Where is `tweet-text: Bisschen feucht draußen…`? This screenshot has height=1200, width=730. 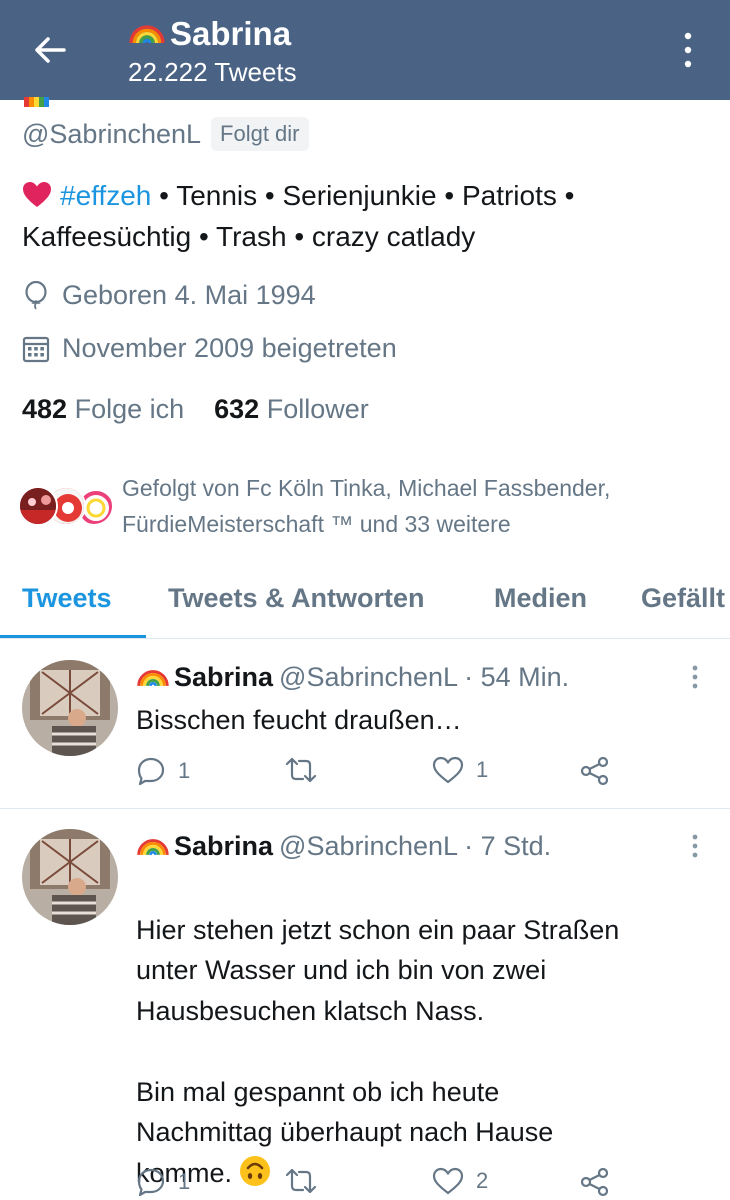 tweet-text: Bisschen feucht draußen… is located at coordinates (299, 720).